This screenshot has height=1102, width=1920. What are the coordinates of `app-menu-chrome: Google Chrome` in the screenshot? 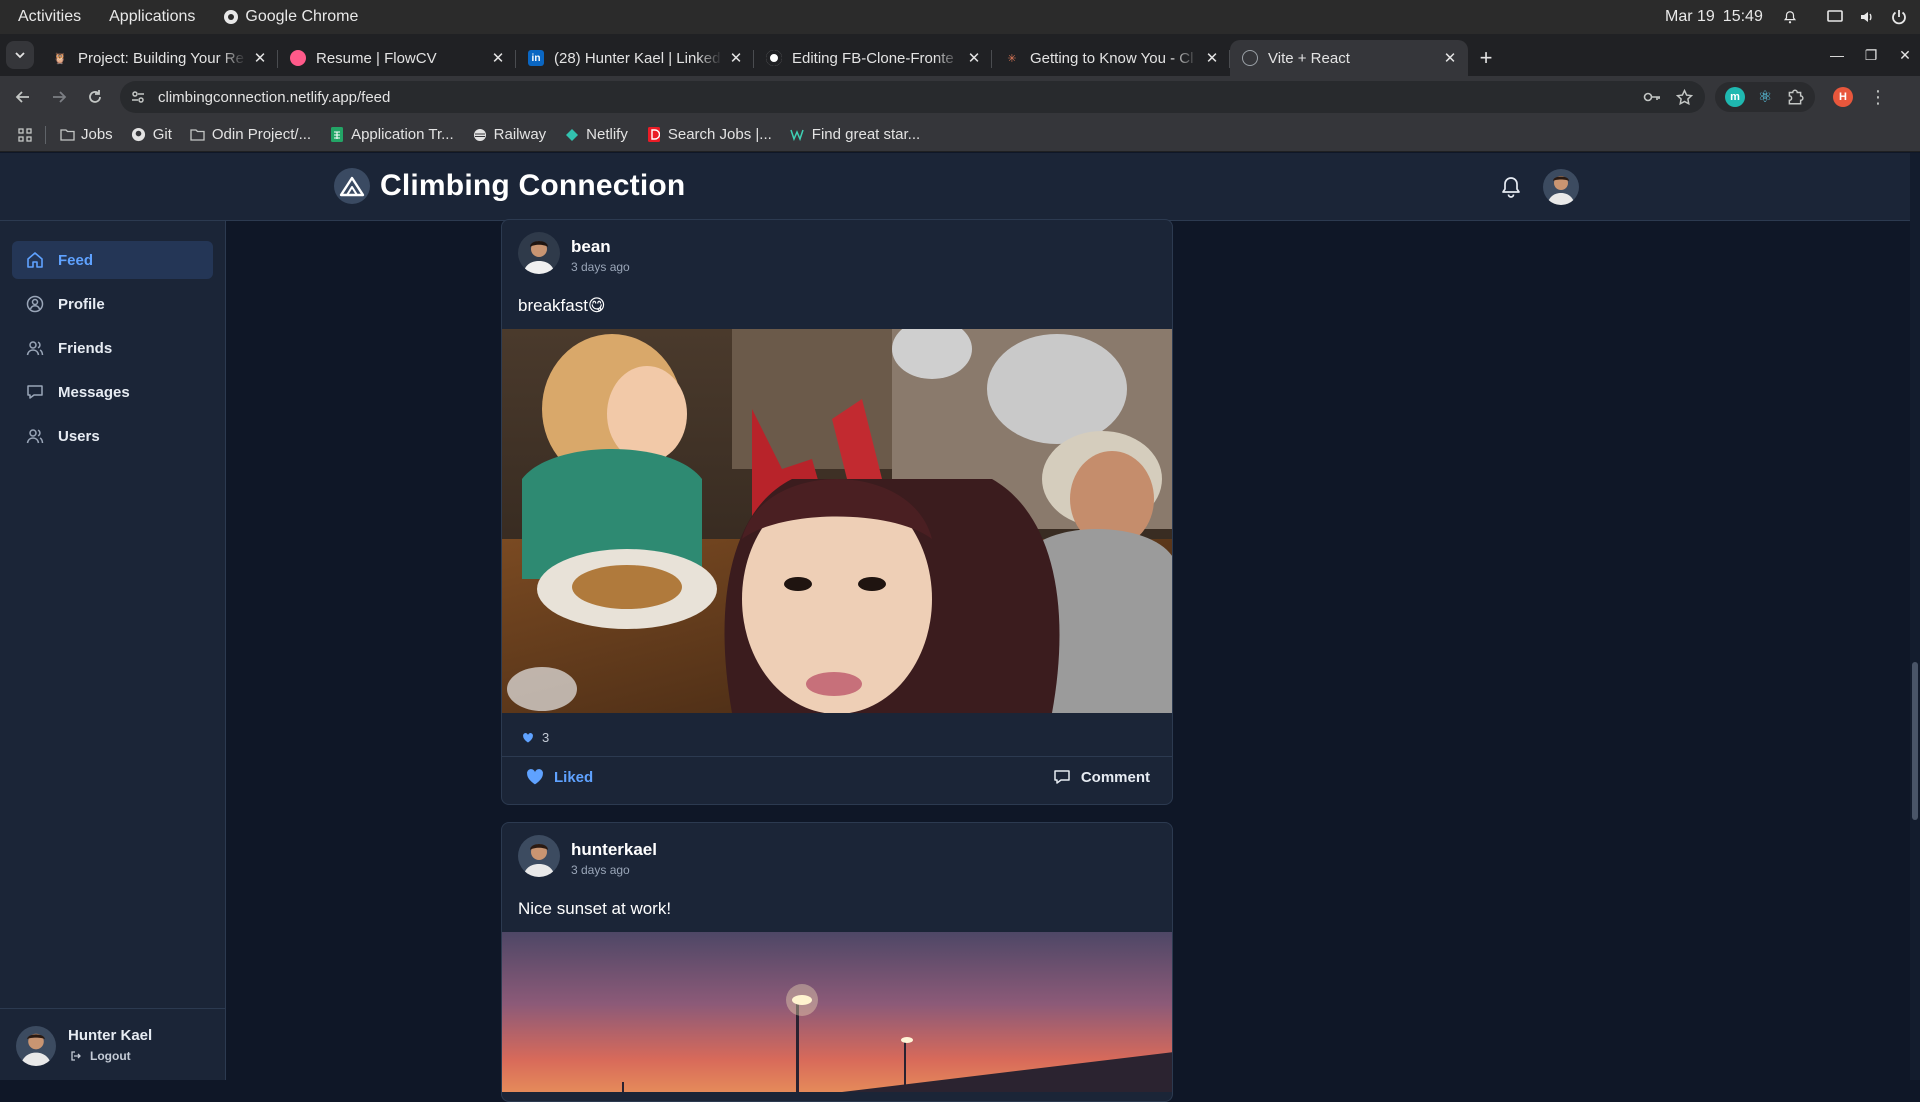 It's located at (290, 17).